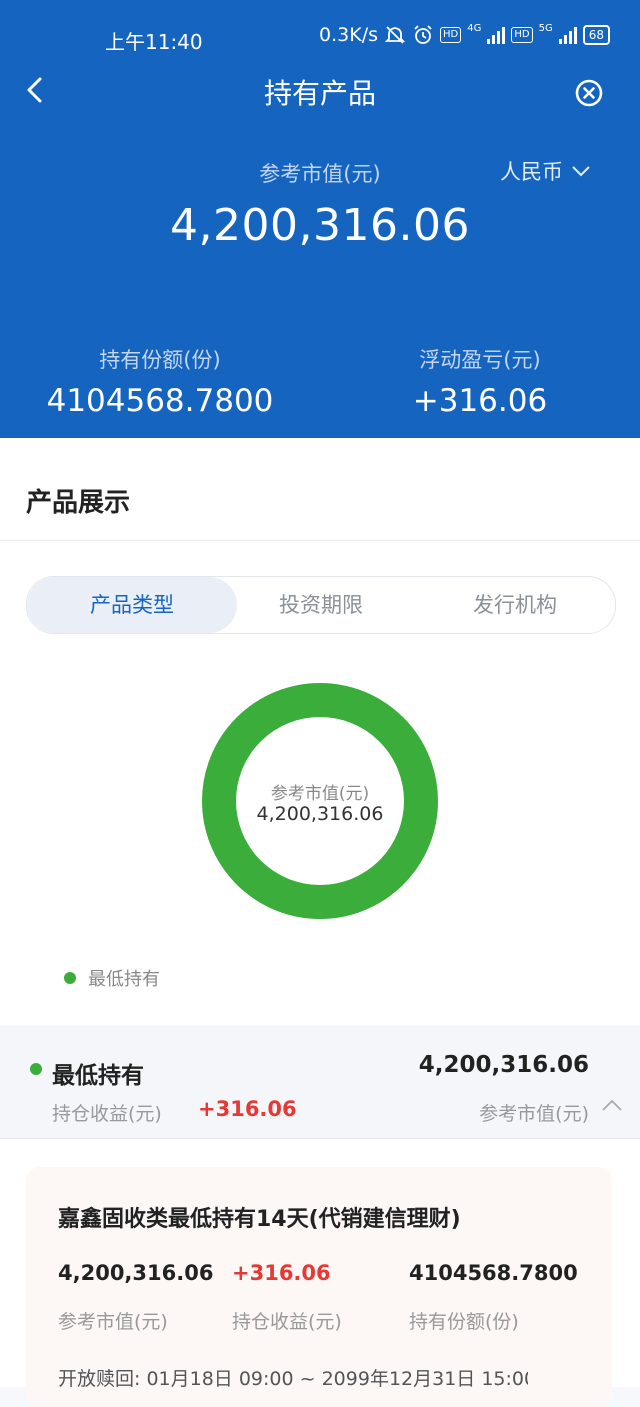 The width and height of the screenshot is (640, 1407). Describe the element at coordinates (70, 978) in the screenshot. I see `legend-dot` at that location.